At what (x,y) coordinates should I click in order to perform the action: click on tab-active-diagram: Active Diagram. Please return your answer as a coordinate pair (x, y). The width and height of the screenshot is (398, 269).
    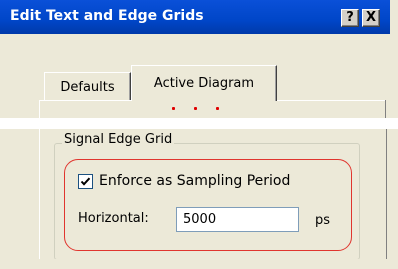
    Looking at the image, I should click on (204, 83).